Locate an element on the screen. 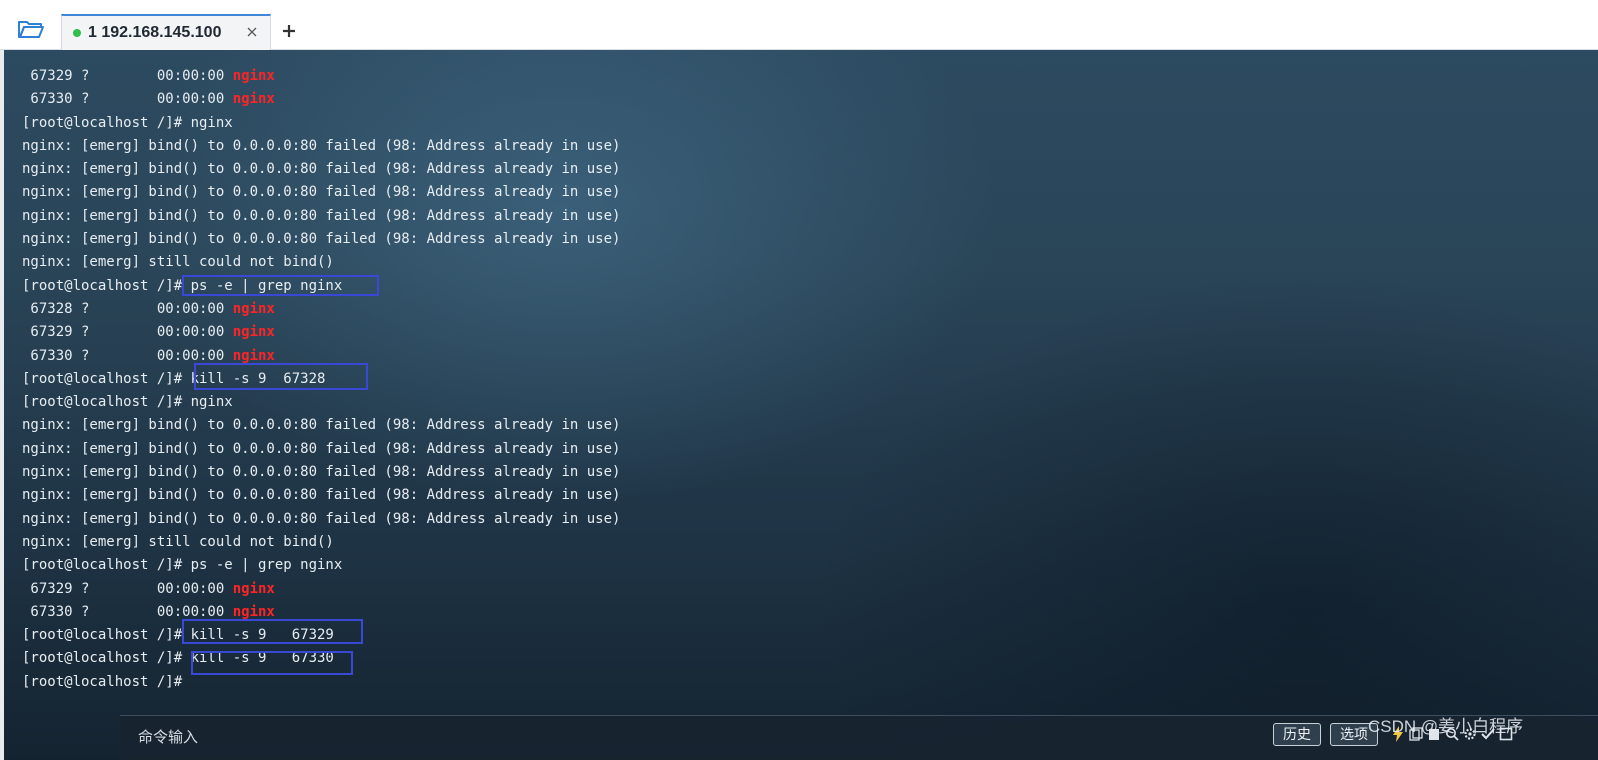  session-tab-bar: 1 192.168.145.100 is located at coordinates (799, 25).